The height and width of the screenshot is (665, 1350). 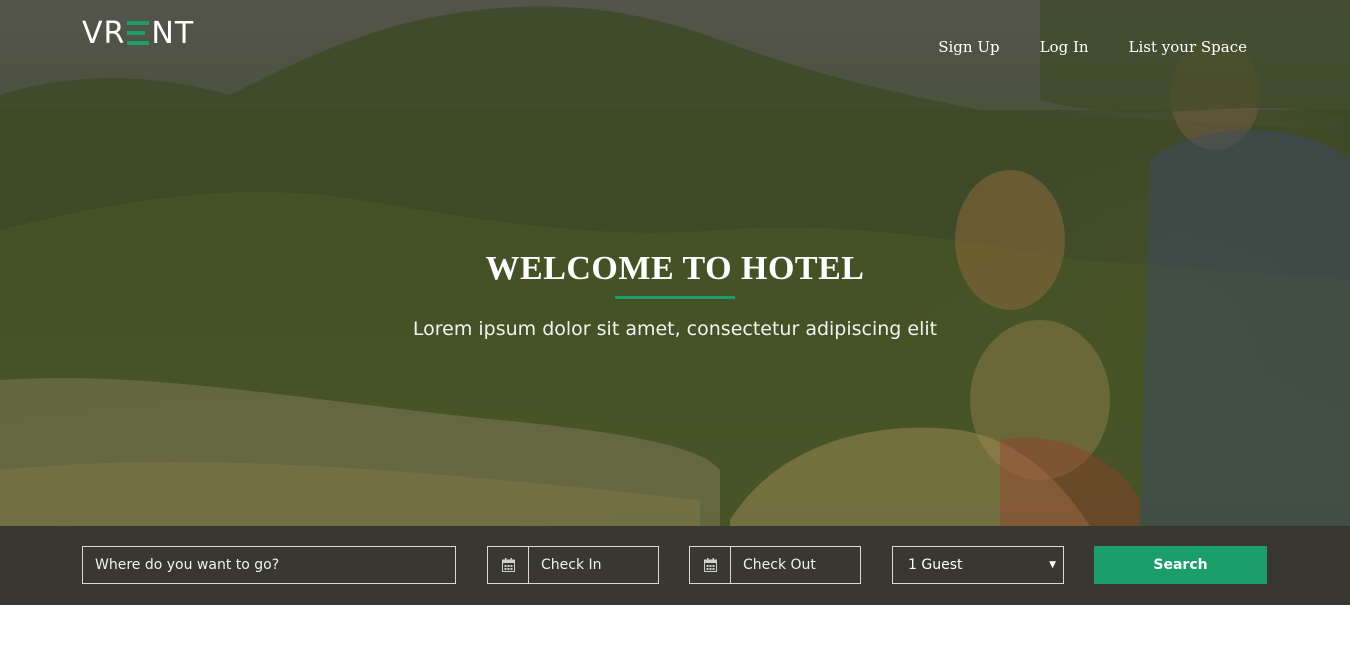 I want to click on logo-text-left: VR, so click(x=104, y=33).